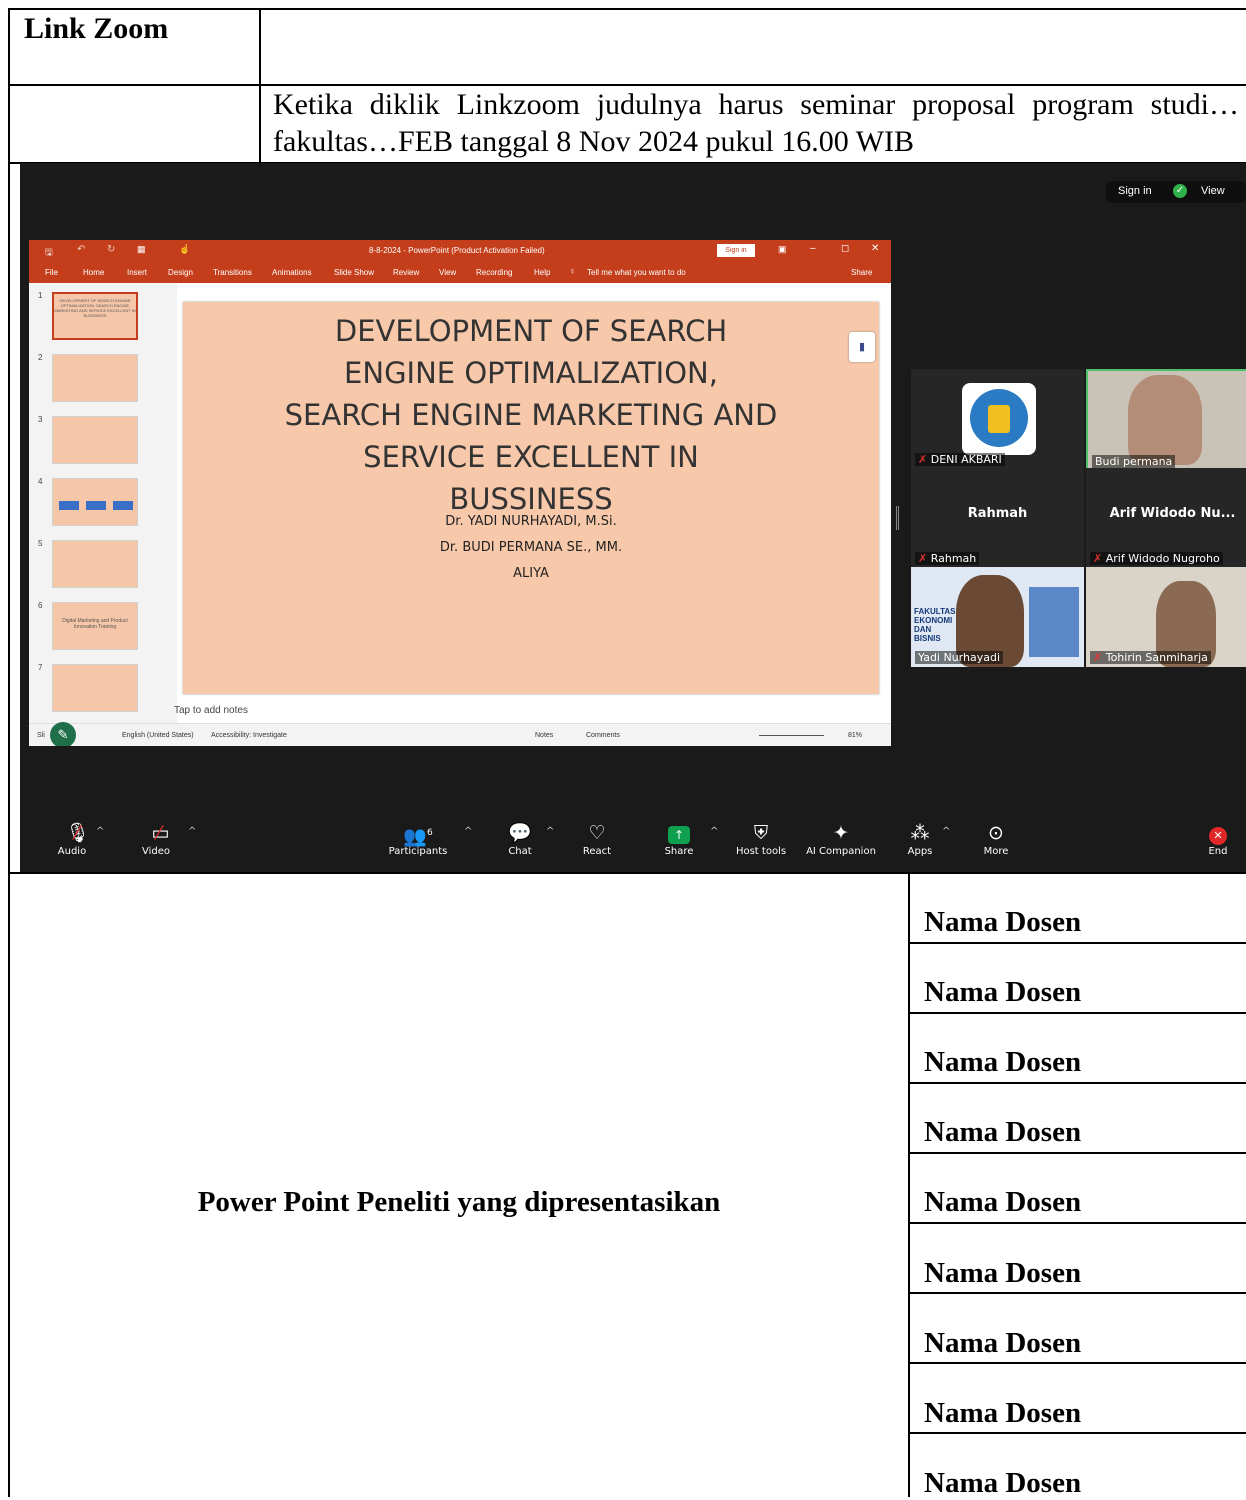 The width and height of the screenshot is (1246, 1500). I want to click on video-button: ▭⁄ Video, so click(156, 838).